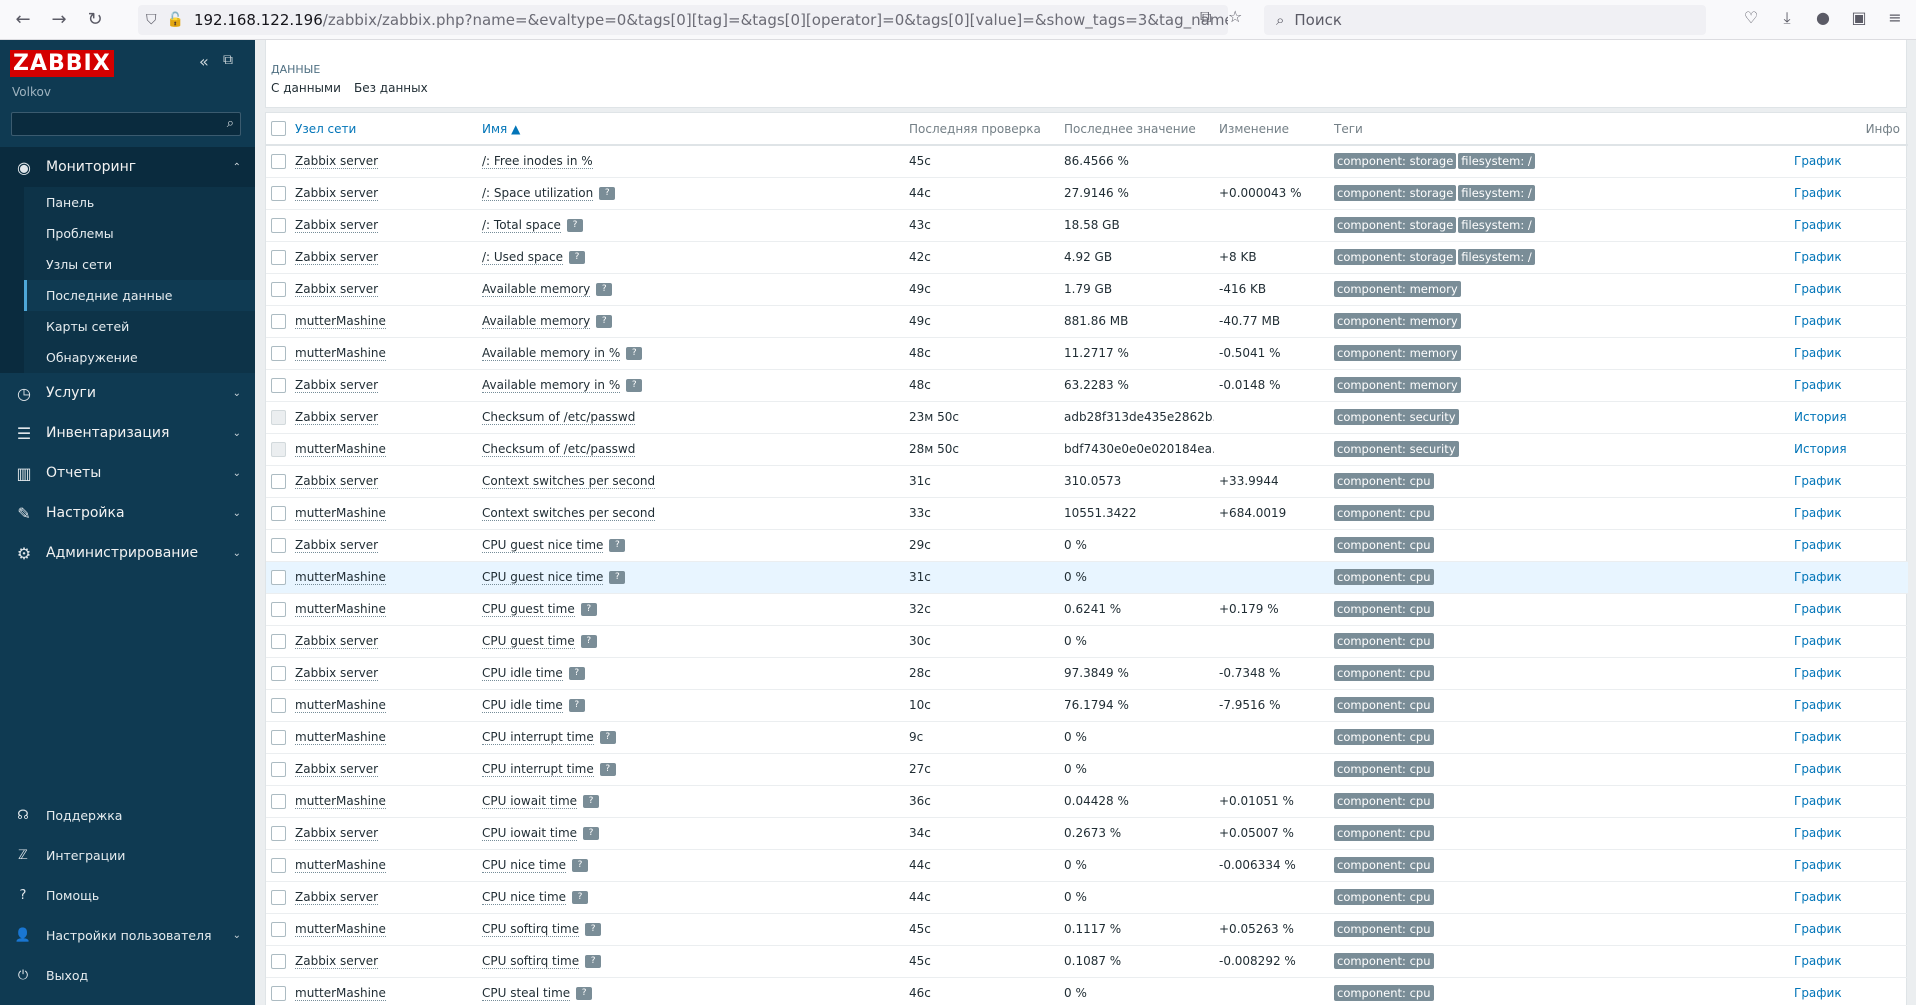  What do you see at coordinates (95, 20) in the screenshot?
I see `reload-icon: ↻` at bounding box center [95, 20].